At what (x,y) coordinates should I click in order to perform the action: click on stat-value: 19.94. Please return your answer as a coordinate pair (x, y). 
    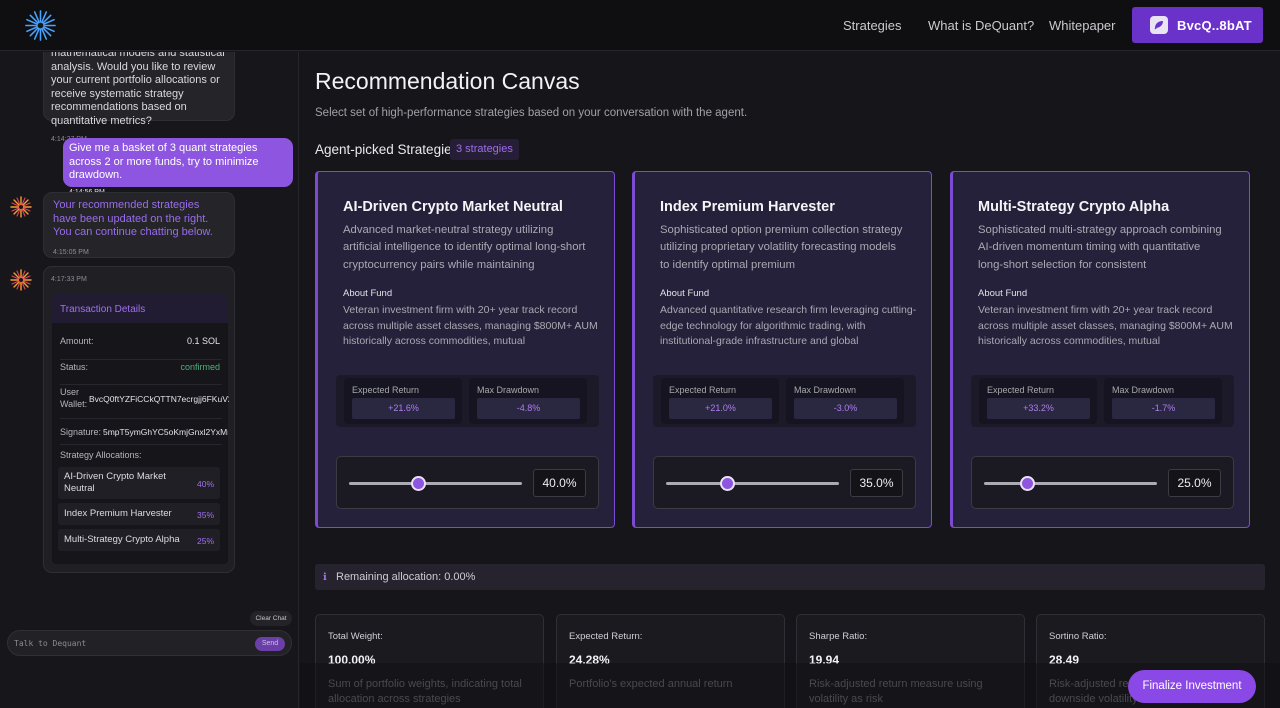
    Looking at the image, I should click on (824, 660).